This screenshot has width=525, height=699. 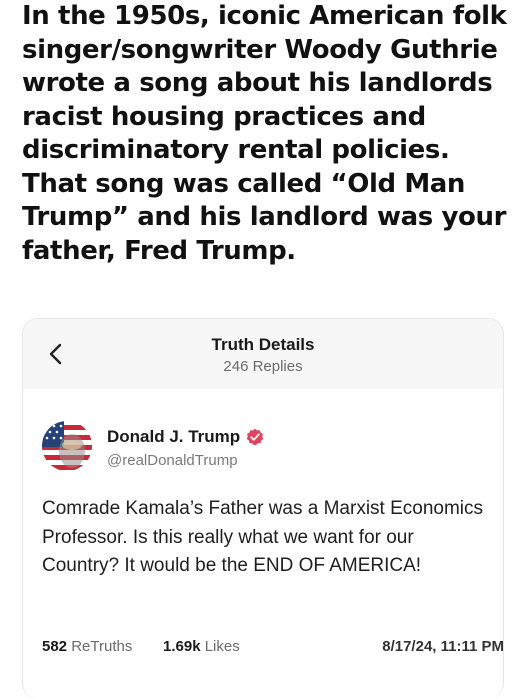 I want to click on card-header: Truth Details 246 Replies, so click(x=263, y=354).